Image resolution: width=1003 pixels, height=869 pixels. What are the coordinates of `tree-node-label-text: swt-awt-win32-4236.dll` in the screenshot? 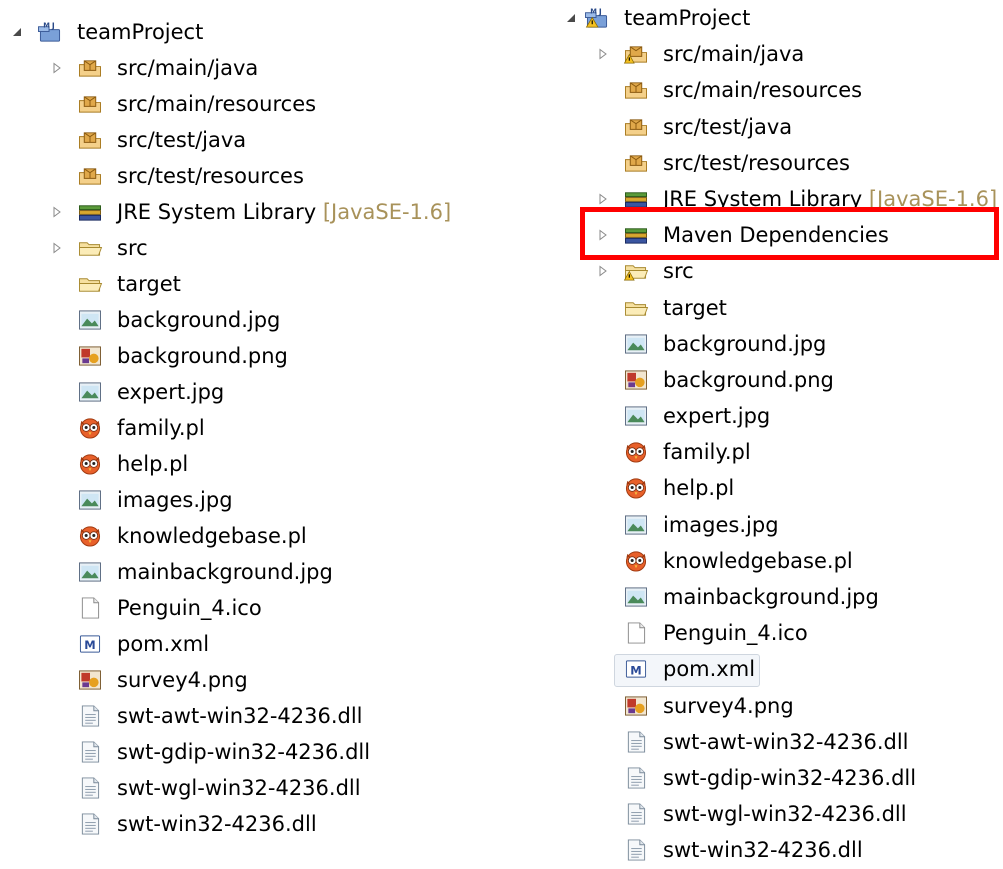 It's located at (786, 741).